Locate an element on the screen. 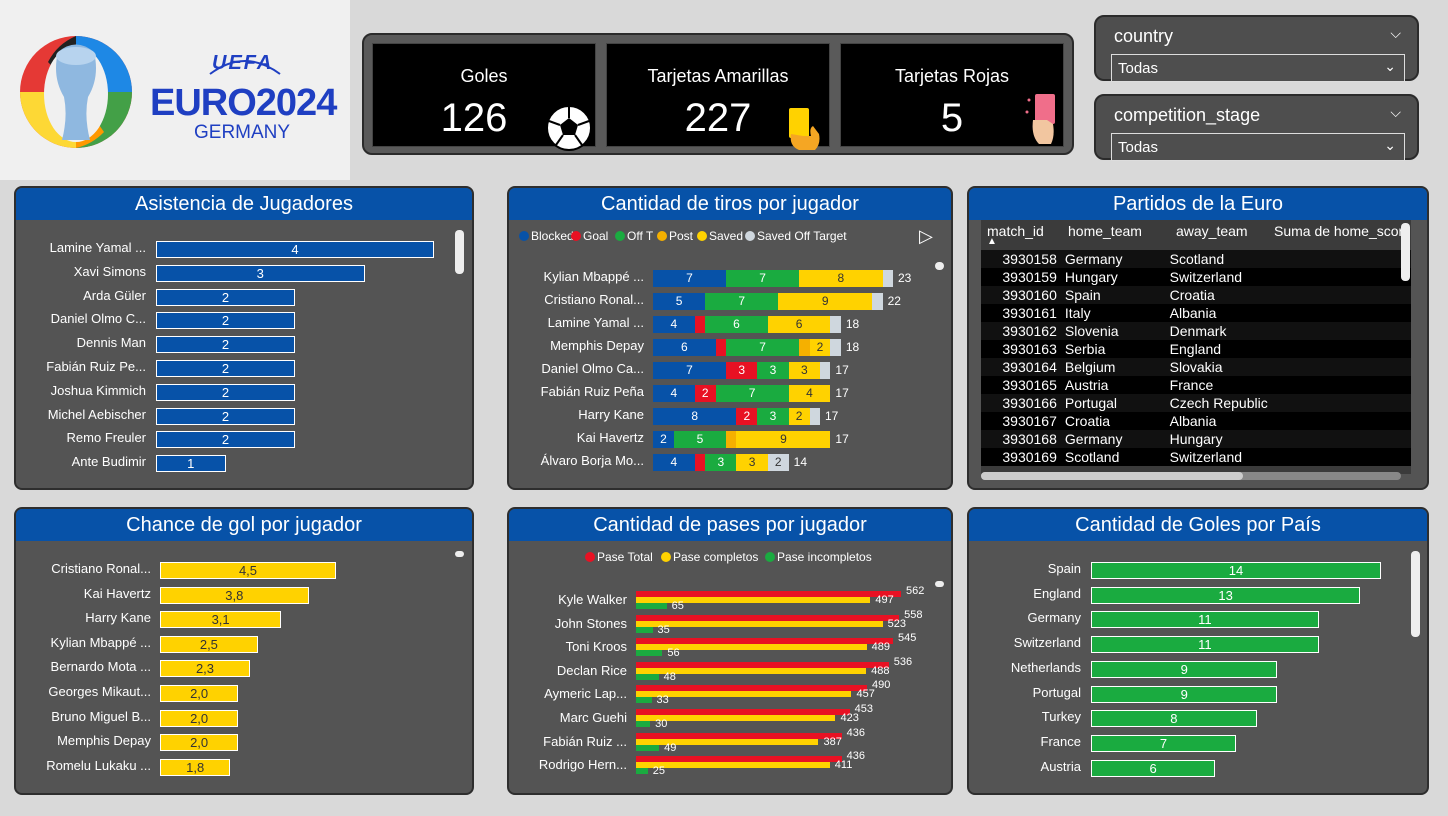  column-header-home-team: home_team is located at coordinates (1105, 231).